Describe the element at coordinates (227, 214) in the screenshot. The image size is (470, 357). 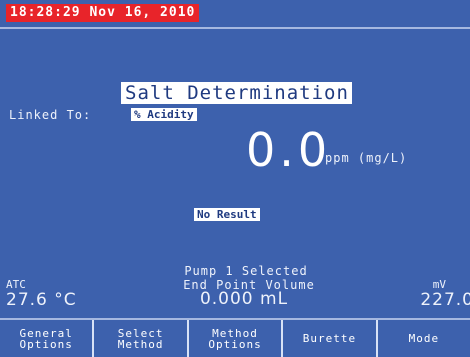
I see `result-badge: No Result` at that location.